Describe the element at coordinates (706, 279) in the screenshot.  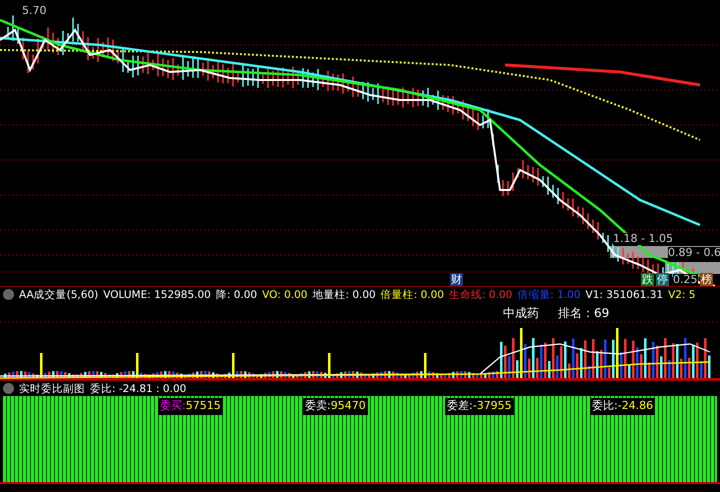
I see `marker-tag: 榜` at that location.